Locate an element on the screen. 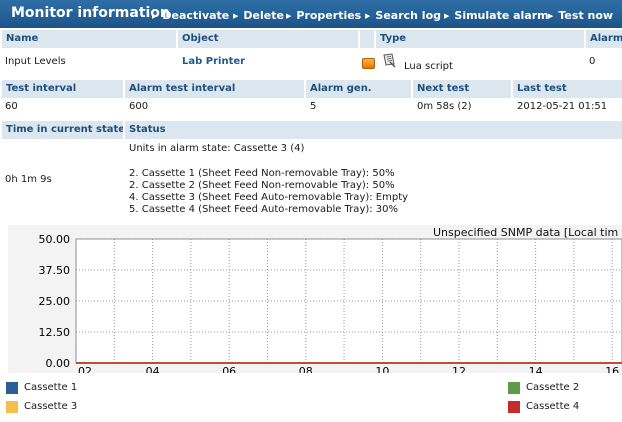  test-now-button: ▶ Test now is located at coordinates (580, 15).